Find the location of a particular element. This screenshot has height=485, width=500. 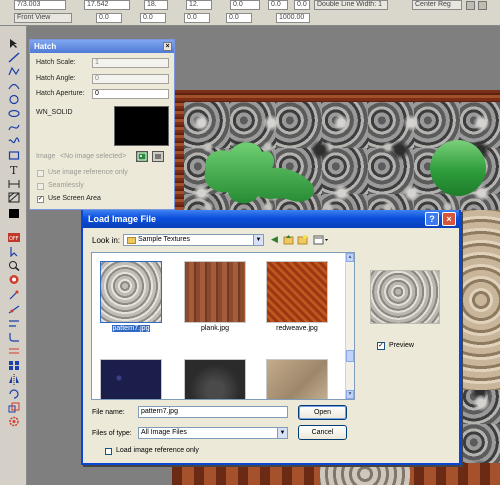

hatch-angle-label: Hatch Angle: is located at coordinates (56, 78).